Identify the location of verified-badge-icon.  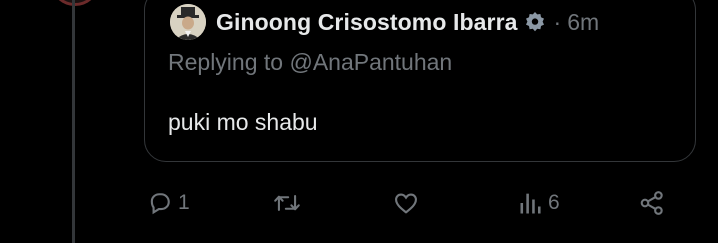
(535, 22).